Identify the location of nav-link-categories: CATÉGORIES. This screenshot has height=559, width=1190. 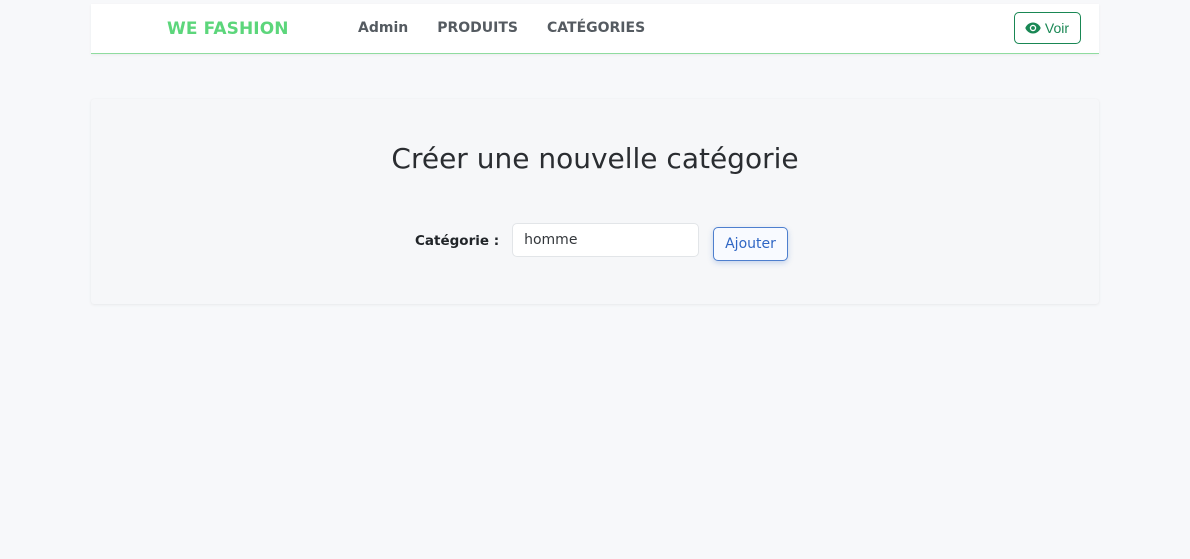
(596, 28).